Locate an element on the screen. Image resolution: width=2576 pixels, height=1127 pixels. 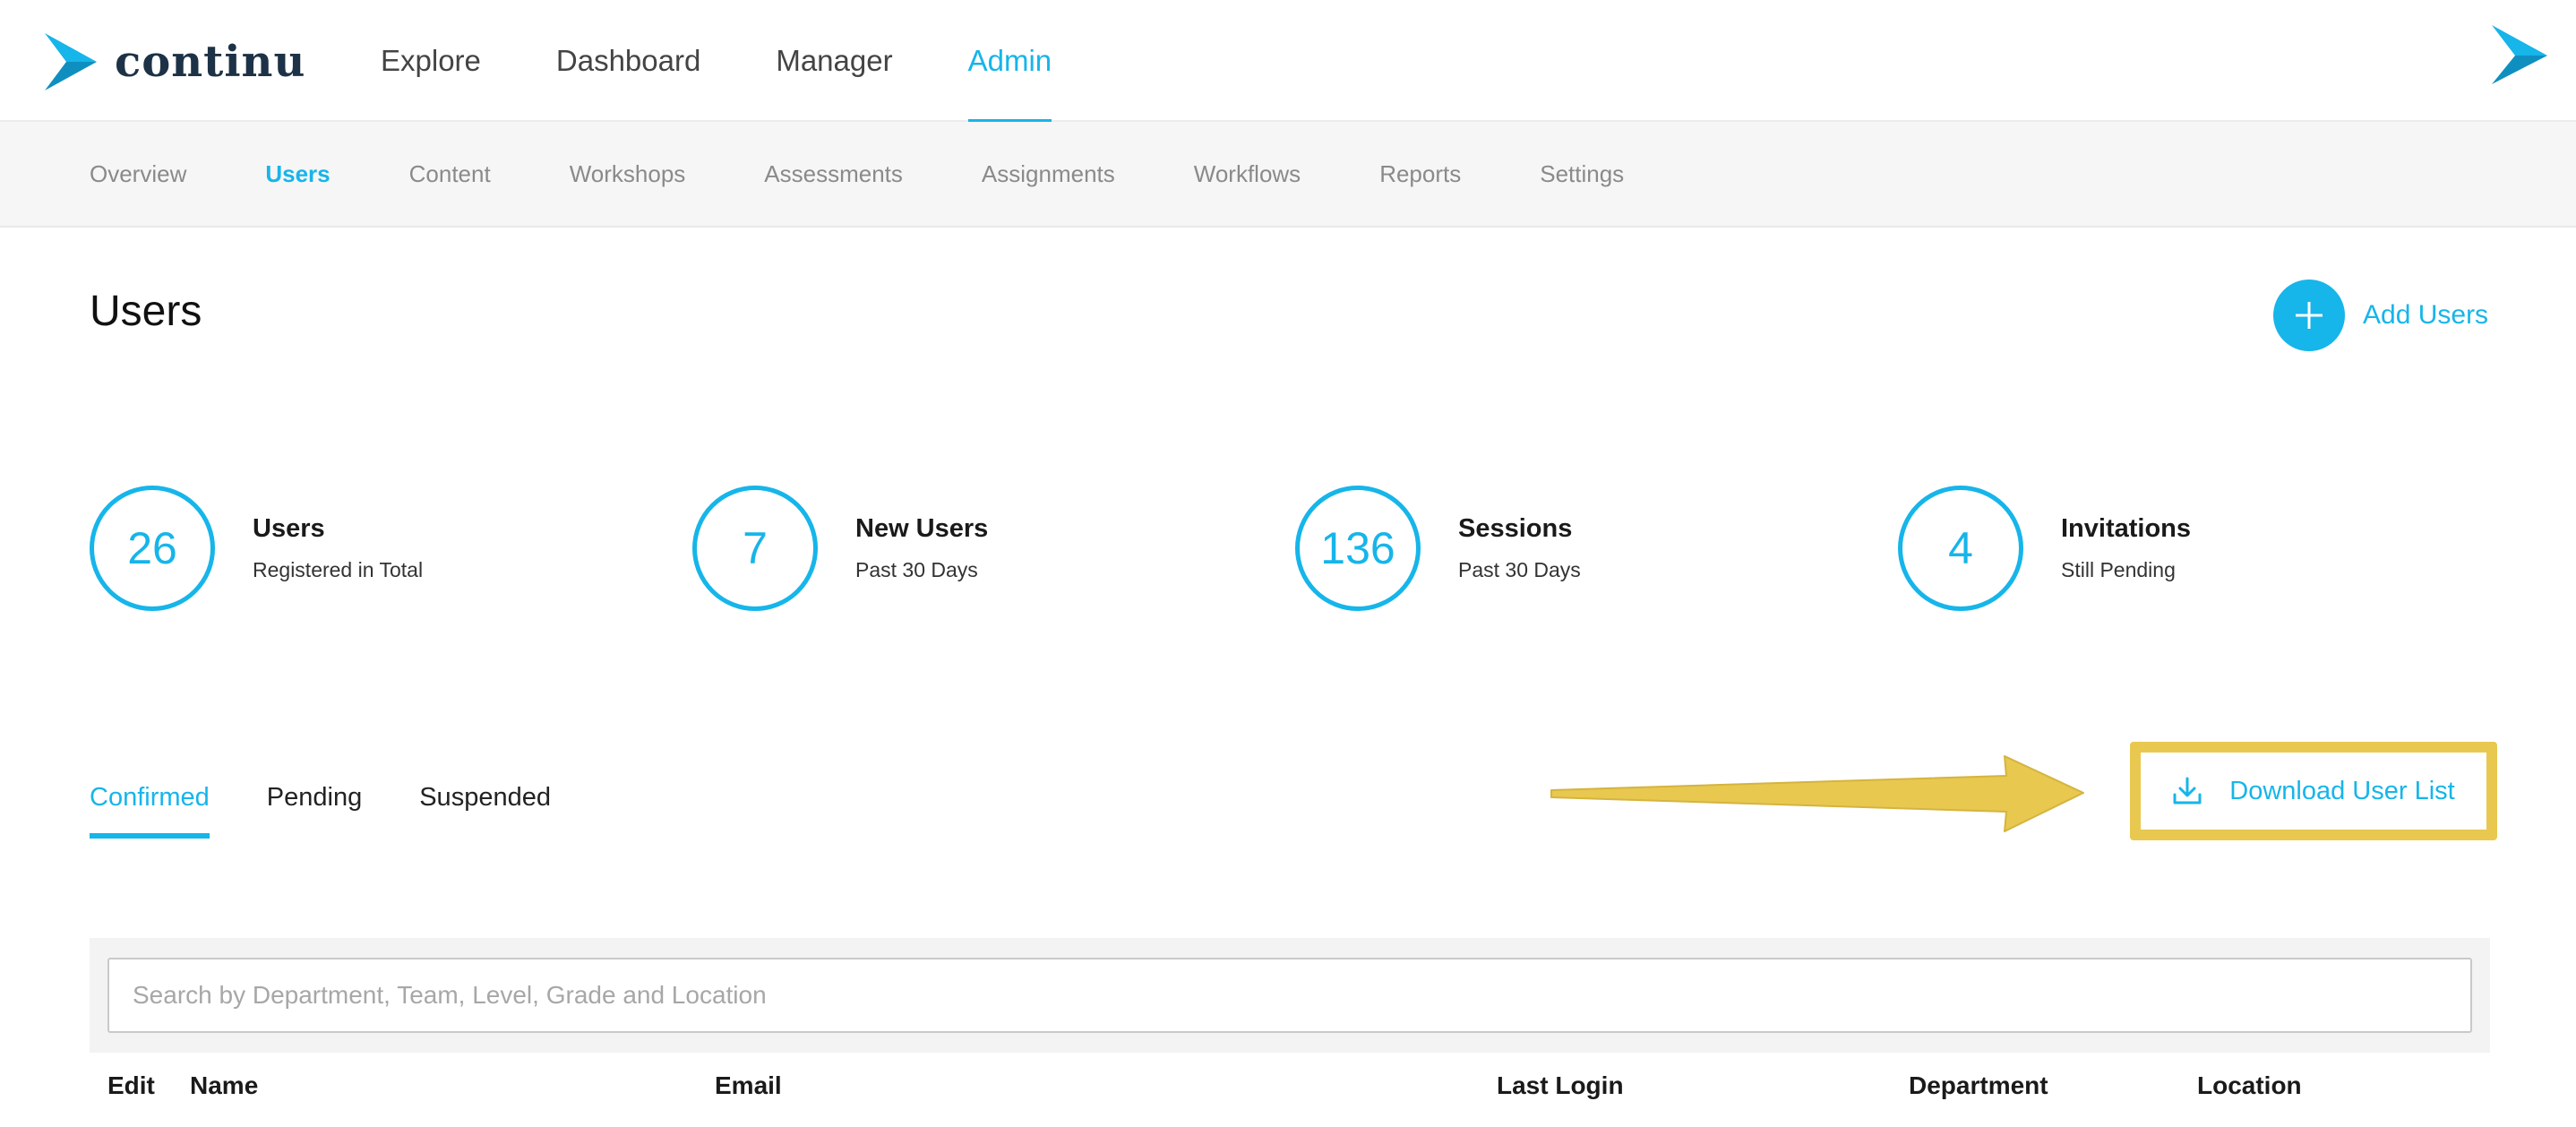
search-input is located at coordinates (1289, 995).